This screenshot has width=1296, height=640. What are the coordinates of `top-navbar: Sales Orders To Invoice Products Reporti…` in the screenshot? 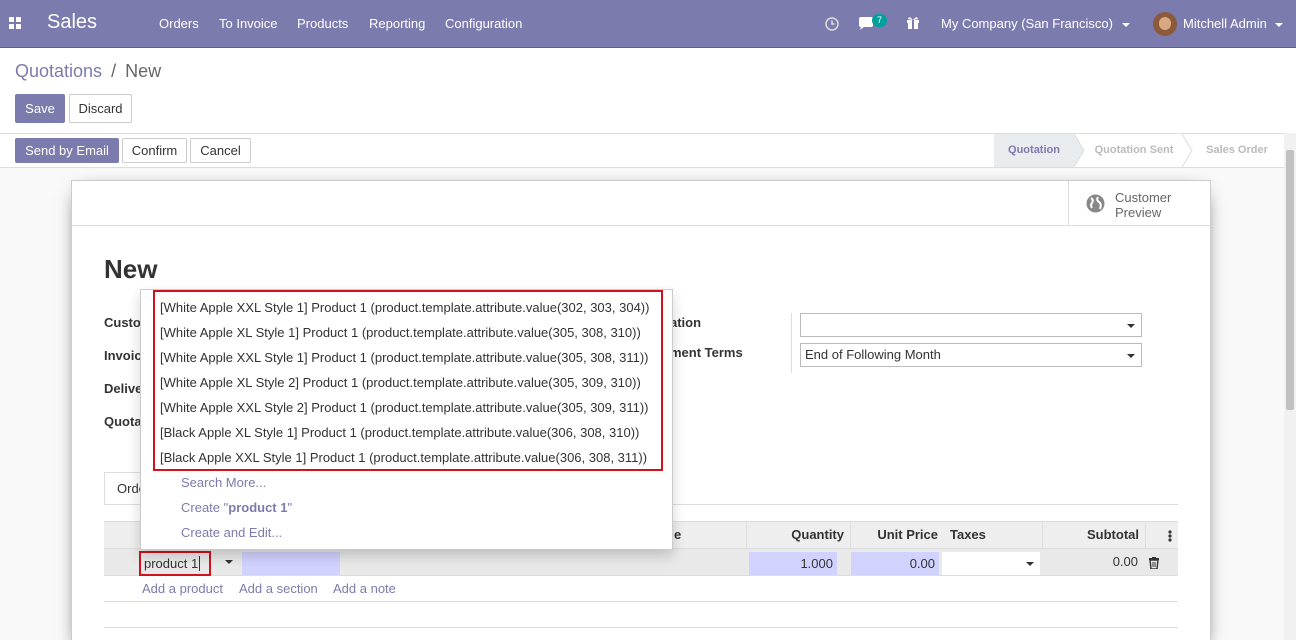 It's located at (648, 24).